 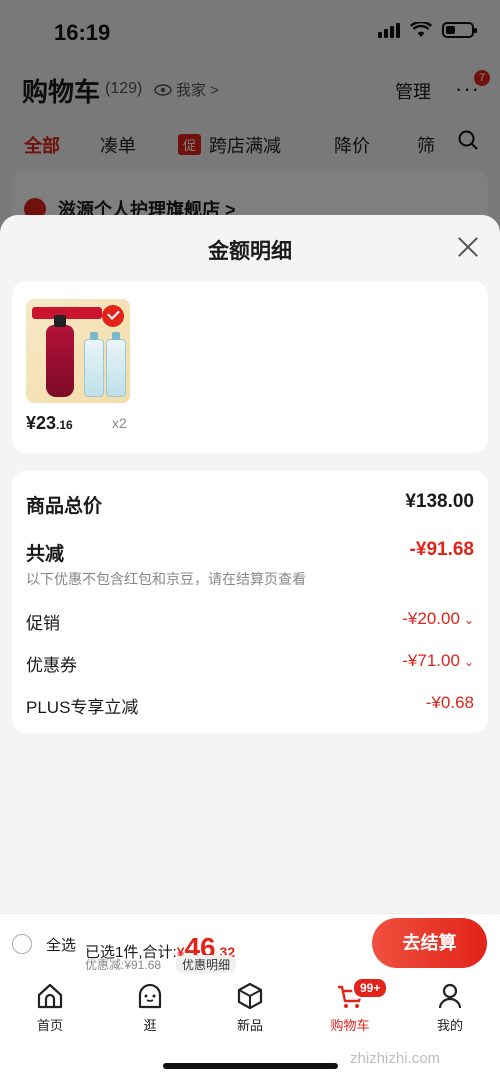 What do you see at coordinates (43, 623) in the screenshot?
I see `promo-label: 促销` at bounding box center [43, 623].